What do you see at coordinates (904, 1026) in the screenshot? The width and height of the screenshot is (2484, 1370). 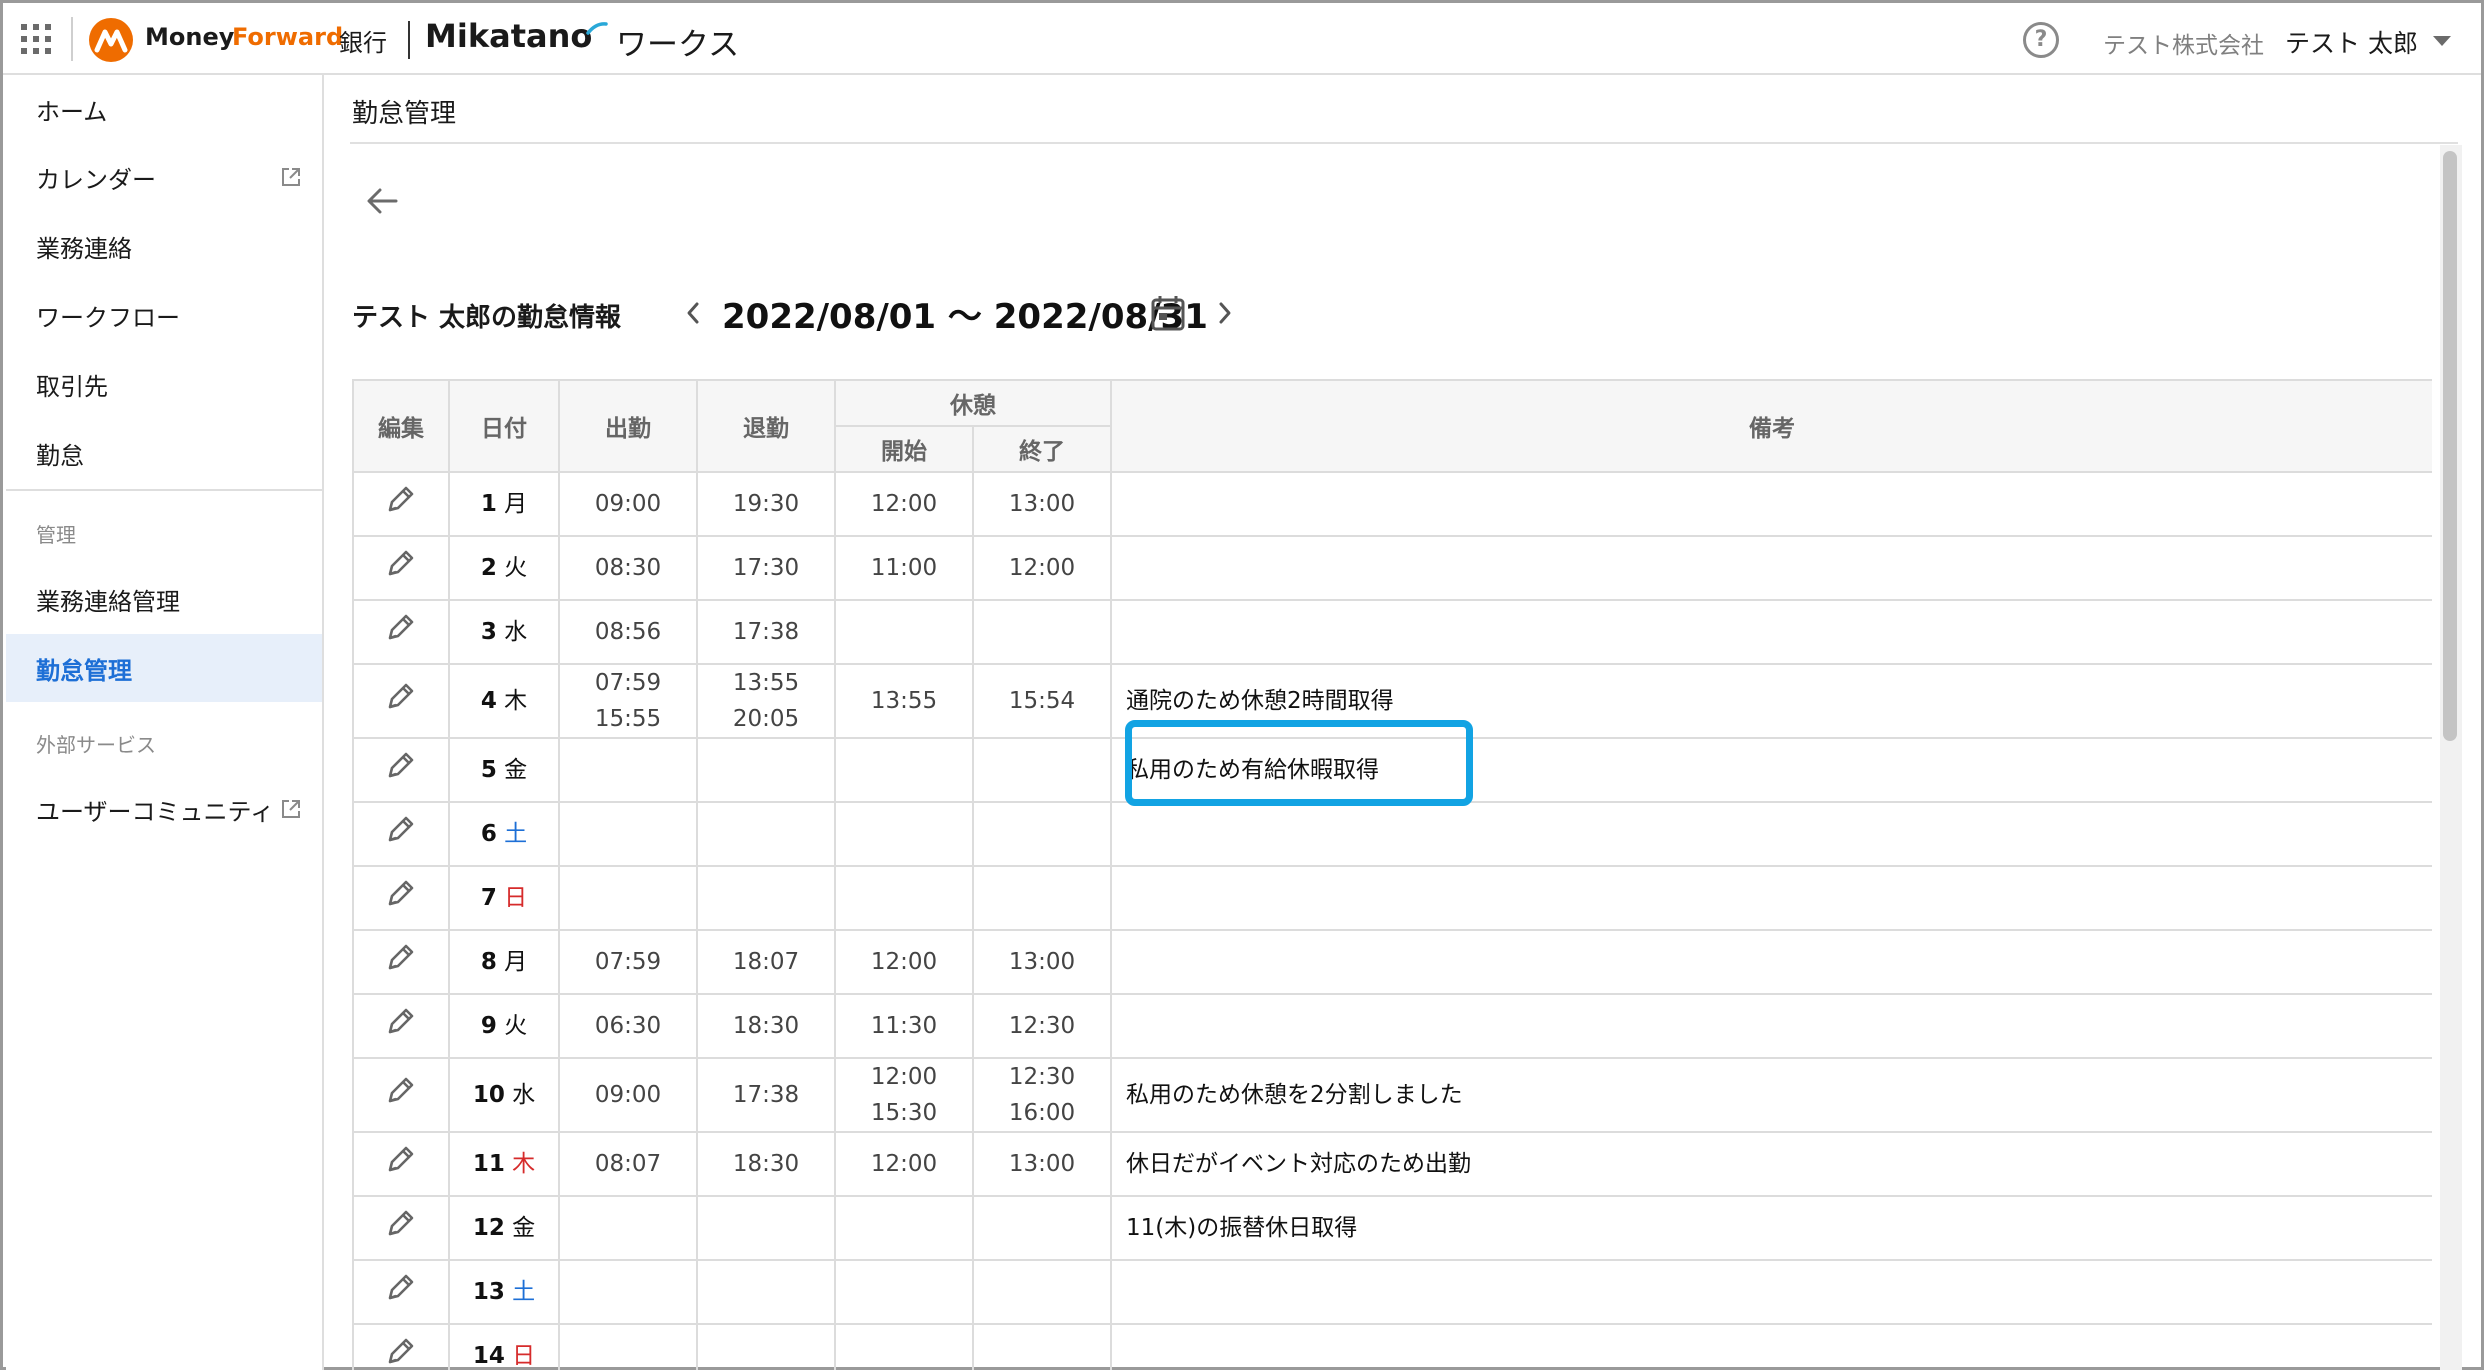 I see `break-start-cell: 11:30` at bounding box center [904, 1026].